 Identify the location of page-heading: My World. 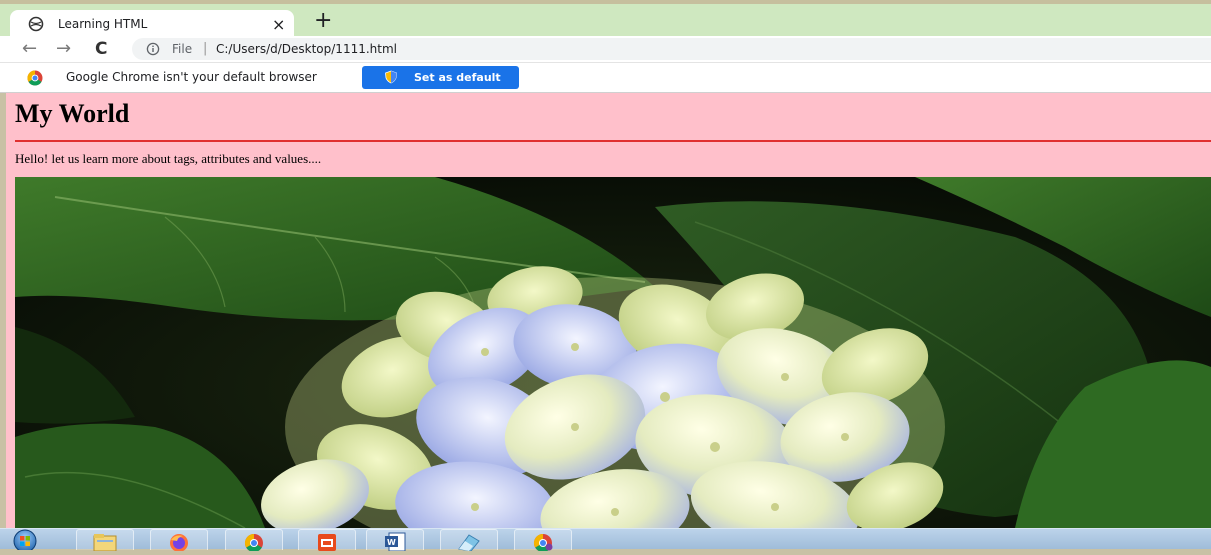
(72, 113).